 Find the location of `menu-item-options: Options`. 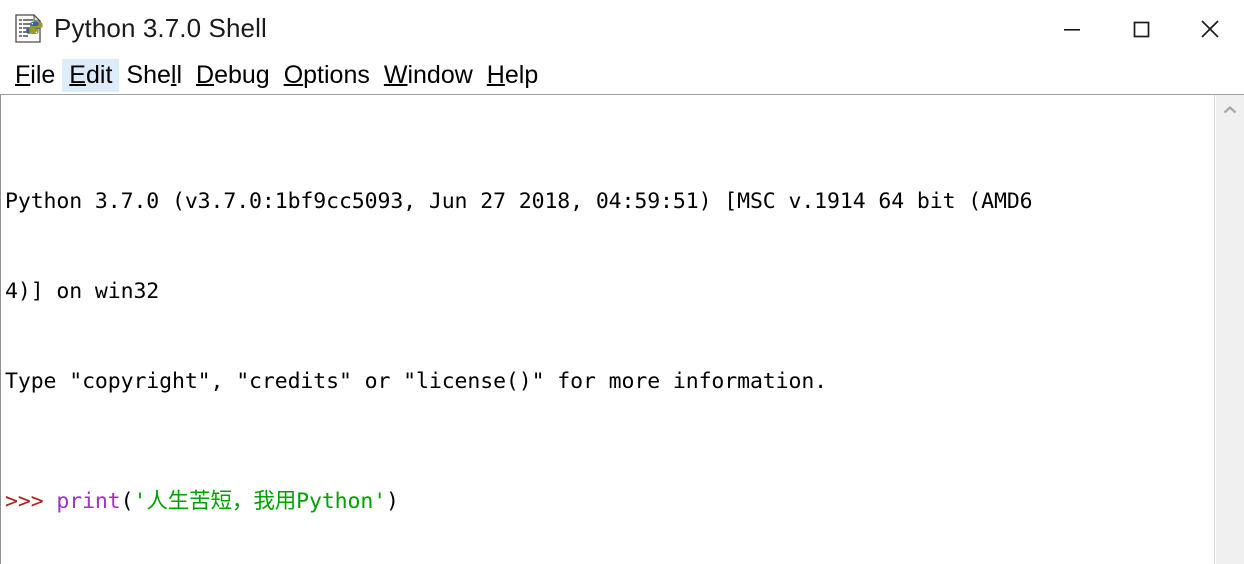

menu-item-options: Options is located at coordinates (327, 75).